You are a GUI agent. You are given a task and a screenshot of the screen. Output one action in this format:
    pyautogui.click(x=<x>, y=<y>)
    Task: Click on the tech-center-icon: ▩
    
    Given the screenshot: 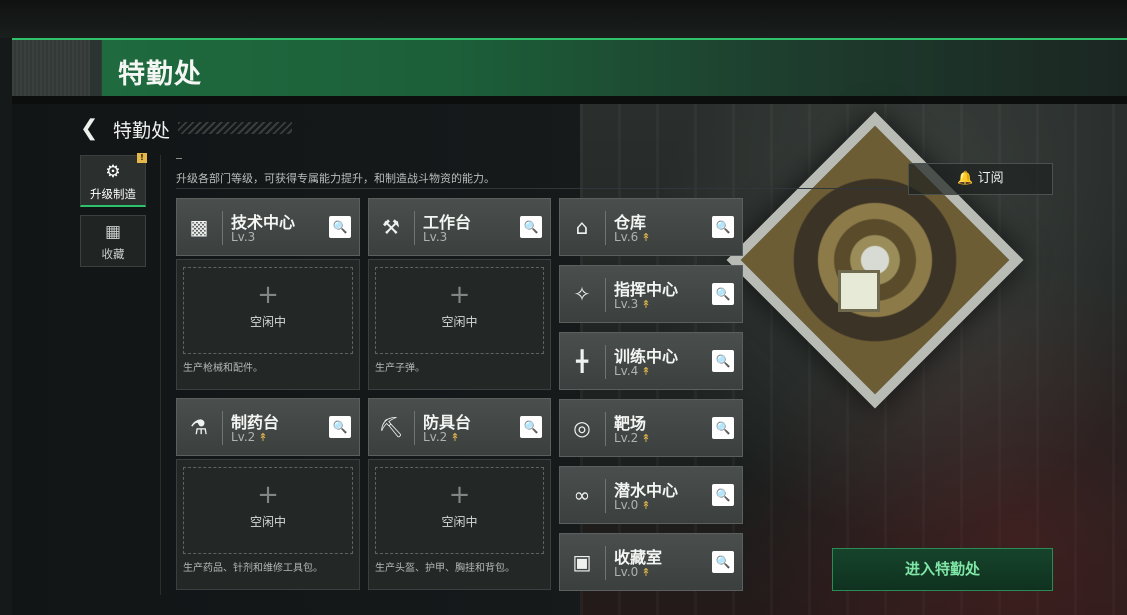 What is the action you would take?
    pyautogui.click(x=199, y=227)
    